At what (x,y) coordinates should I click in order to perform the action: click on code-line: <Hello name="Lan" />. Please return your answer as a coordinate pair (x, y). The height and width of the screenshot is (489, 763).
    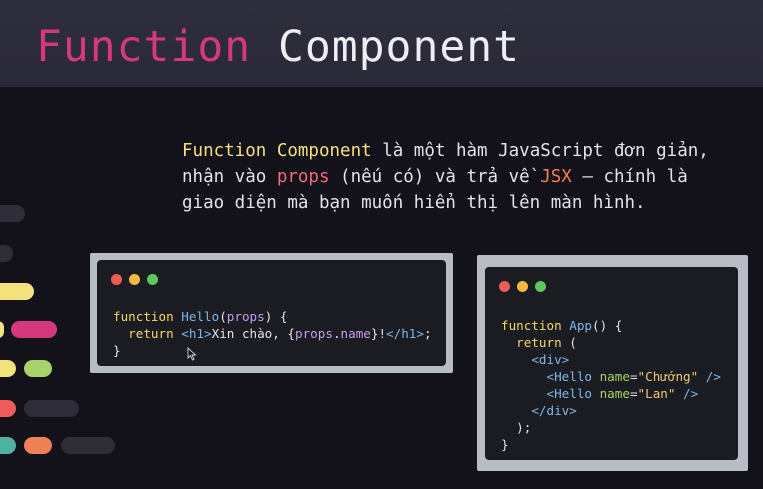
    Looking at the image, I should click on (622, 393).